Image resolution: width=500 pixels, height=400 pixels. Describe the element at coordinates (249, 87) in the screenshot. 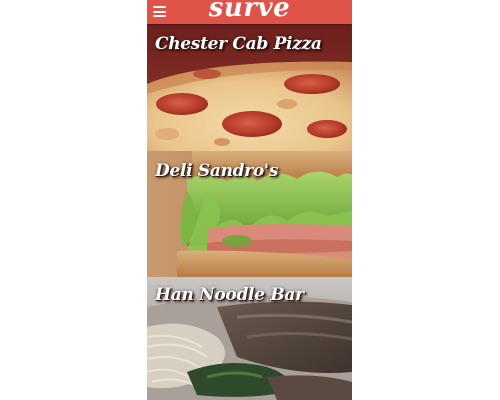

I see `restaurant-card-chester-cab-pizza: Chester Cab Pizza` at that location.